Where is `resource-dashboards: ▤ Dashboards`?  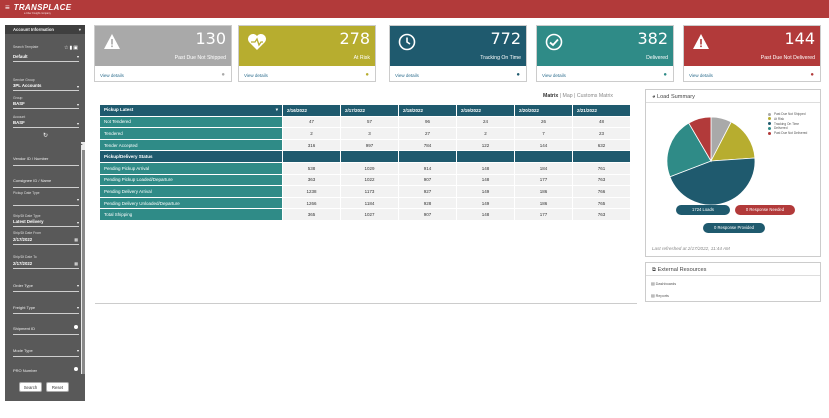
resource-dashboards: ▤ Dashboards is located at coordinates (663, 283).